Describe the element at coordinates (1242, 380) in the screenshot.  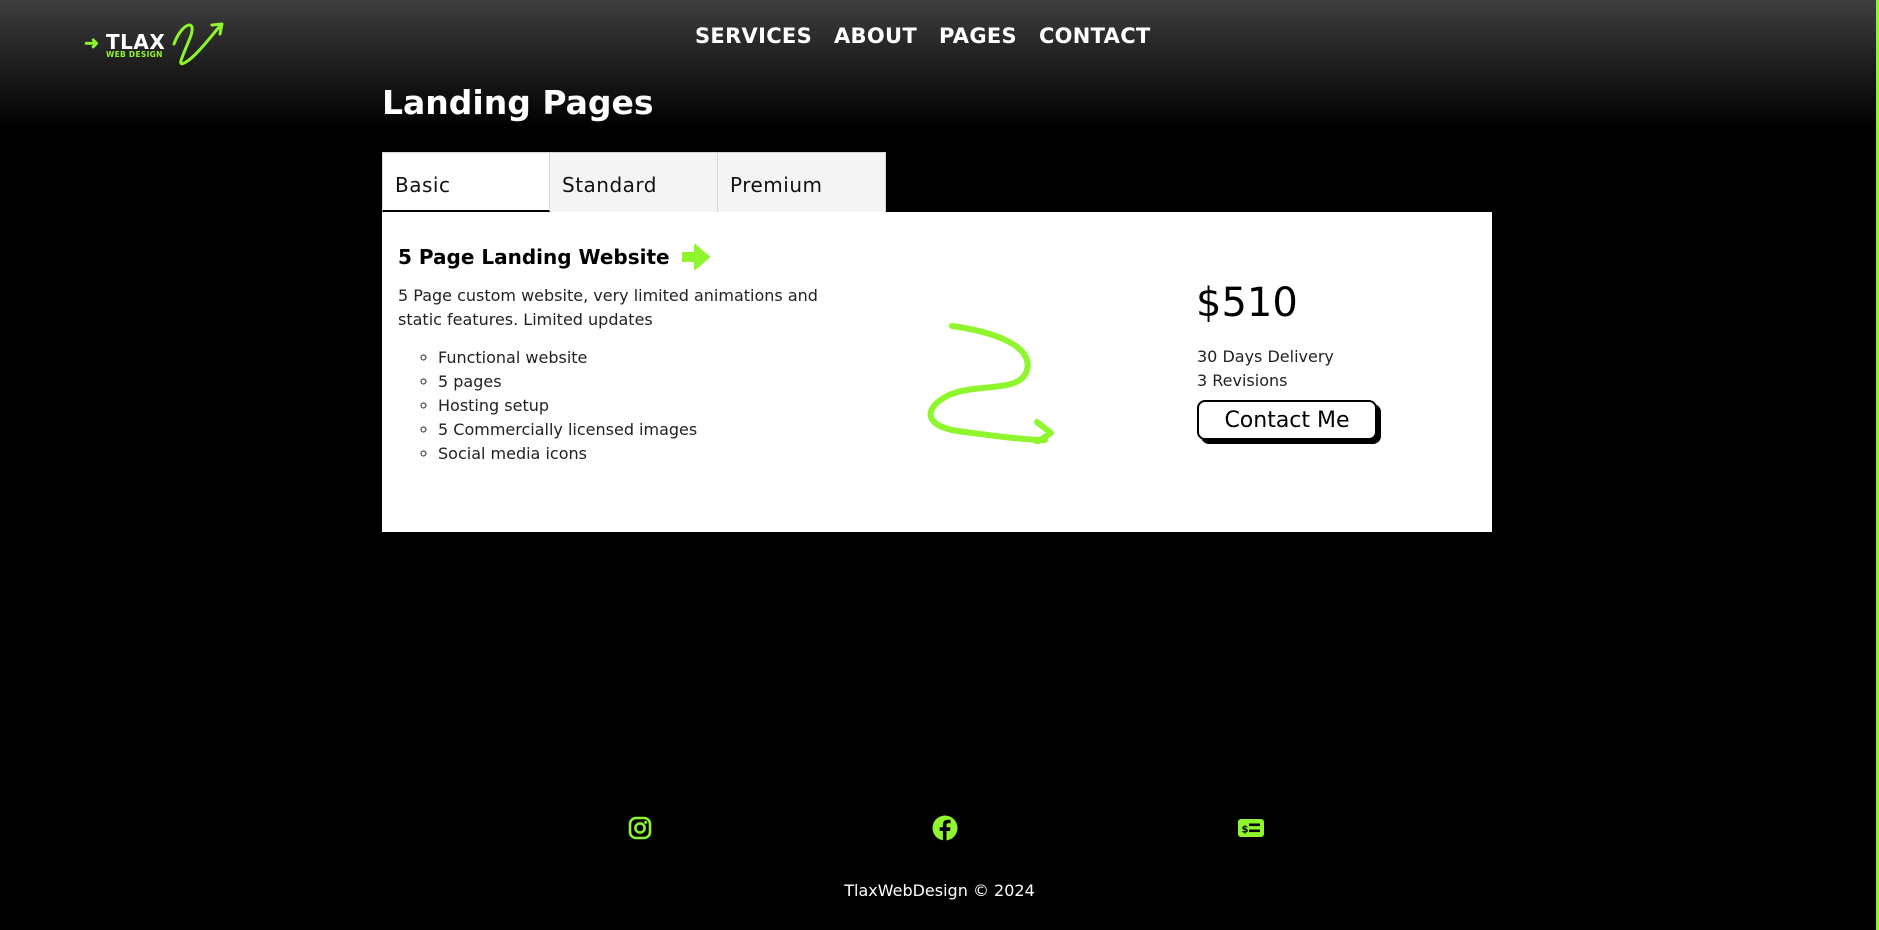
I see `revisions-count: 3 Revisions` at that location.